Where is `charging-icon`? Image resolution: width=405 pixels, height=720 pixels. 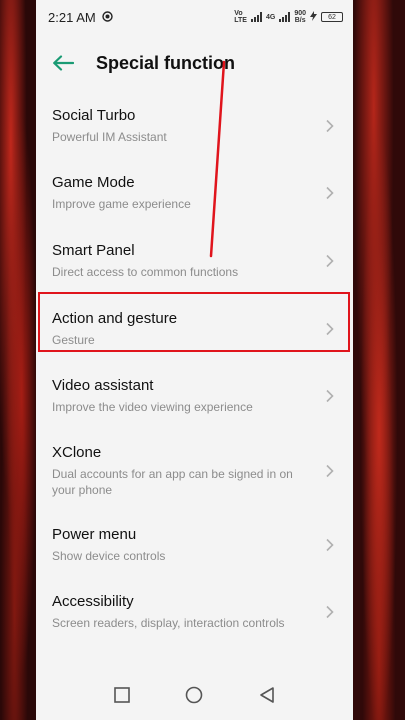 charging-icon is located at coordinates (313, 17).